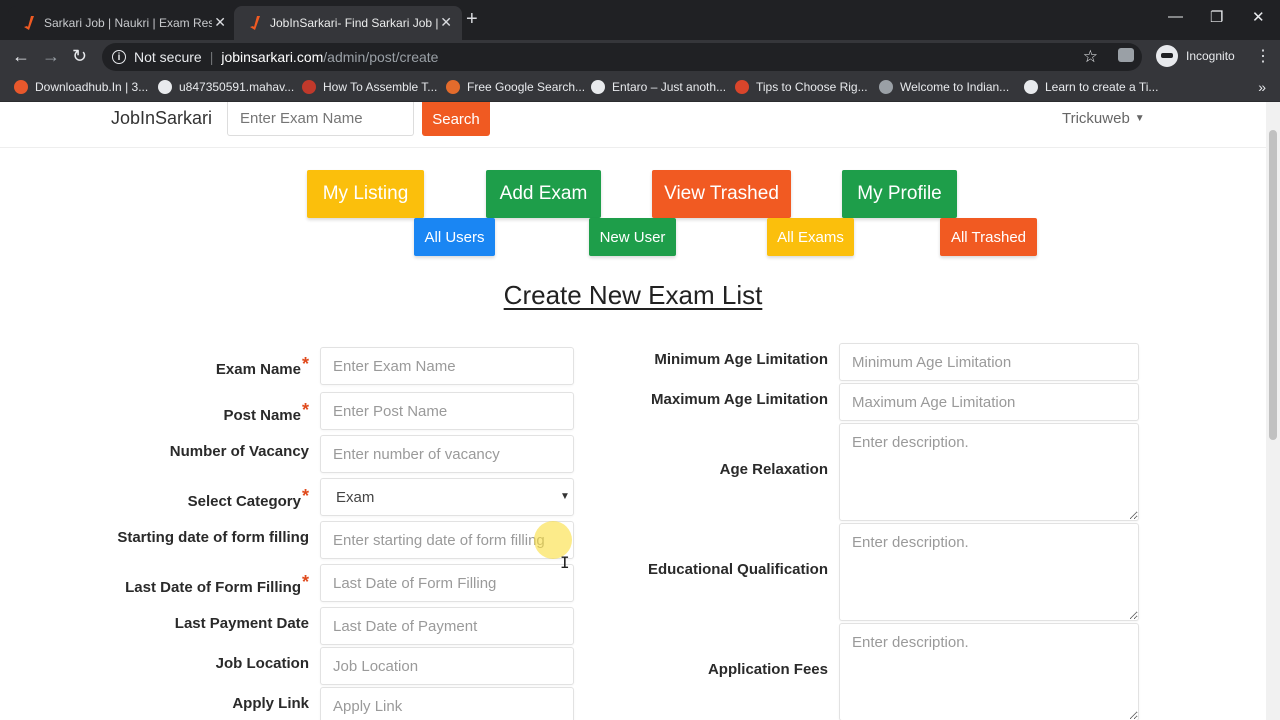 The height and width of the screenshot is (720, 1280). I want to click on my-profile-button: My Profile, so click(899, 194).